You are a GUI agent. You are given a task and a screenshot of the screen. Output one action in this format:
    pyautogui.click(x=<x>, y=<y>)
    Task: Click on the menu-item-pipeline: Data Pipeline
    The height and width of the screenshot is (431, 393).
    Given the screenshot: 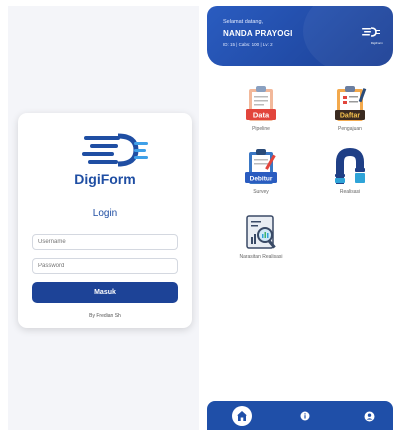 What is the action you would take?
    pyautogui.click(x=261, y=108)
    